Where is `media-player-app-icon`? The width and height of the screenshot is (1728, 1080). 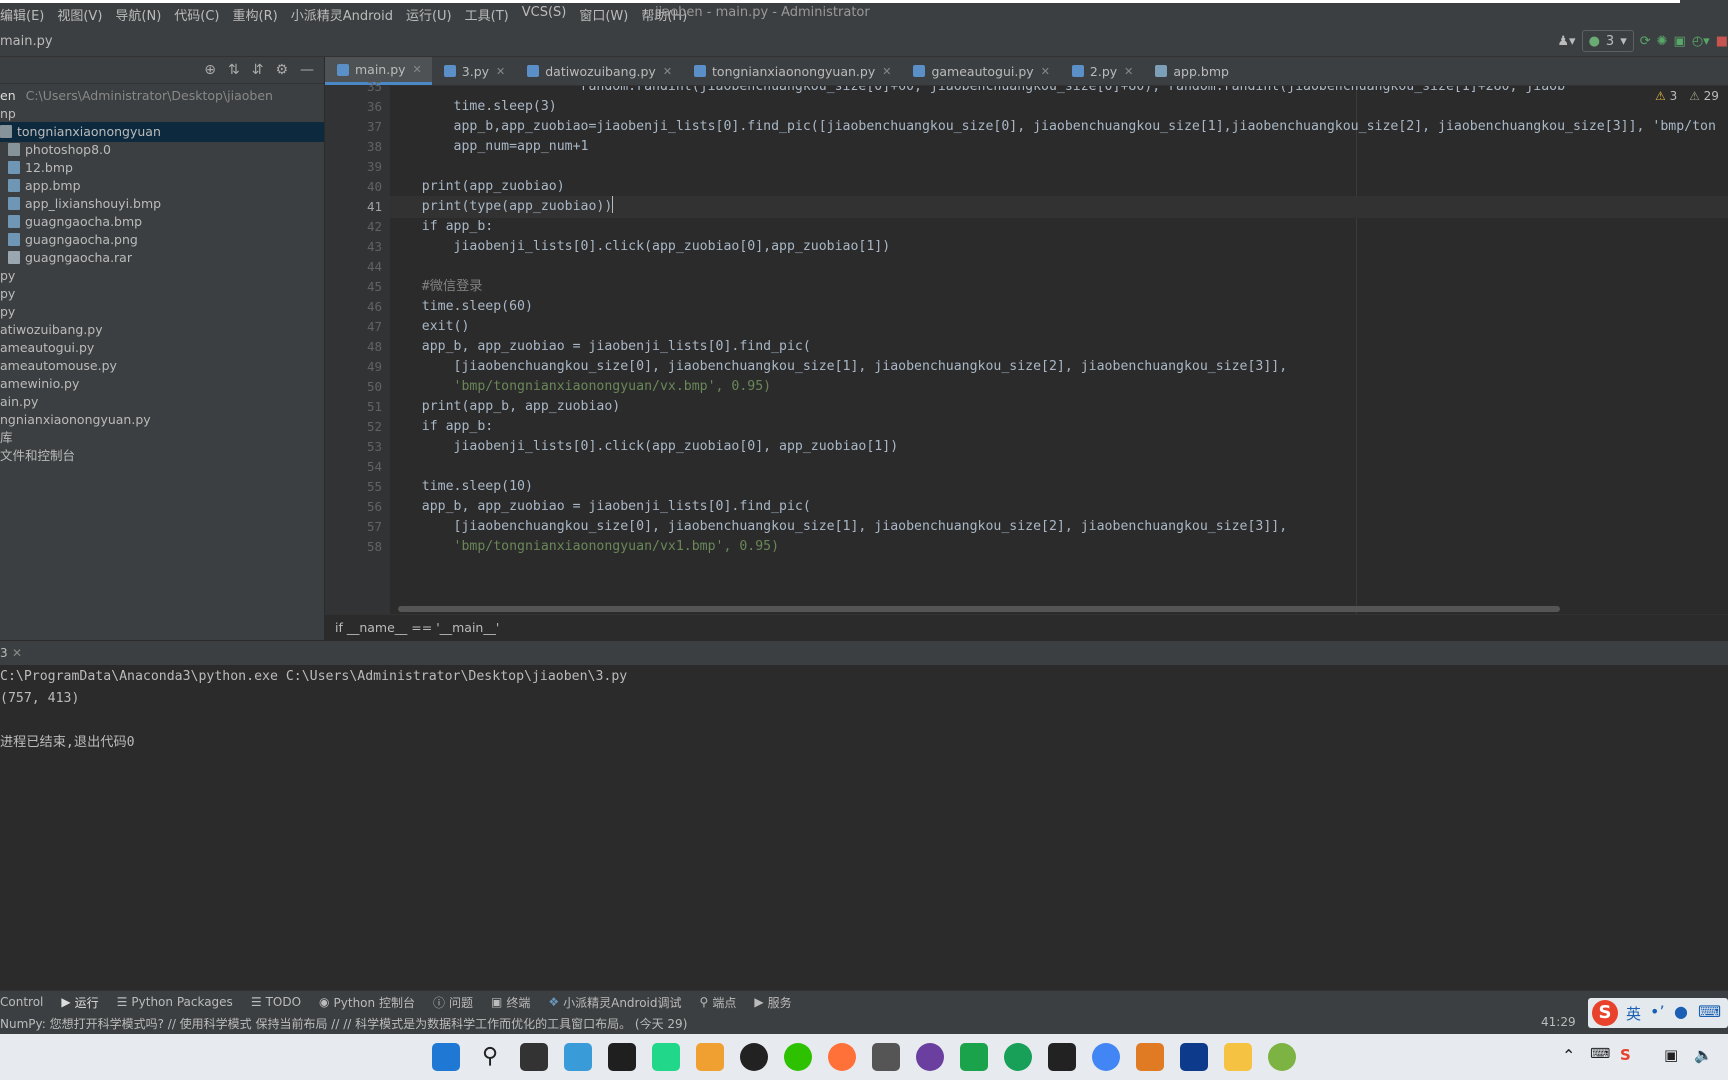 media-player-app-icon is located at coordinates (930, 1057).